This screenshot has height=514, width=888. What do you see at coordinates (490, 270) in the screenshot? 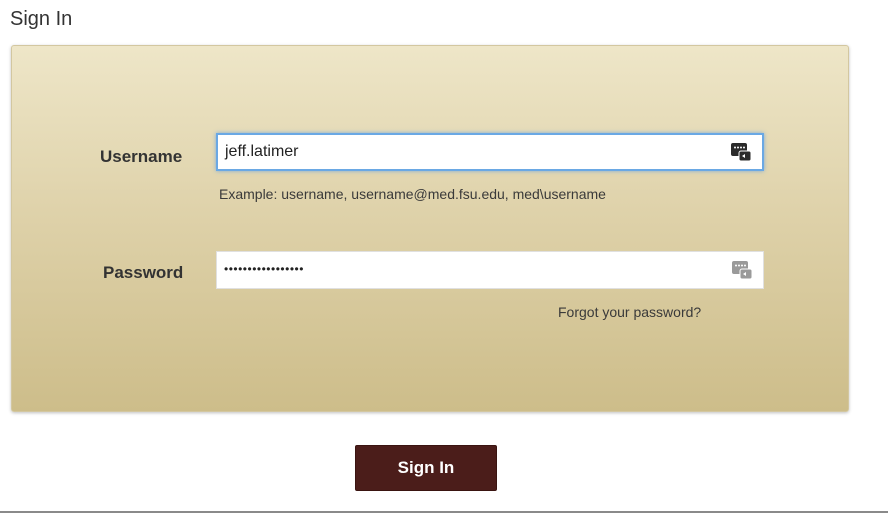
I see `password-field: •••••••••••••••••` at bounding box center [490, 270].